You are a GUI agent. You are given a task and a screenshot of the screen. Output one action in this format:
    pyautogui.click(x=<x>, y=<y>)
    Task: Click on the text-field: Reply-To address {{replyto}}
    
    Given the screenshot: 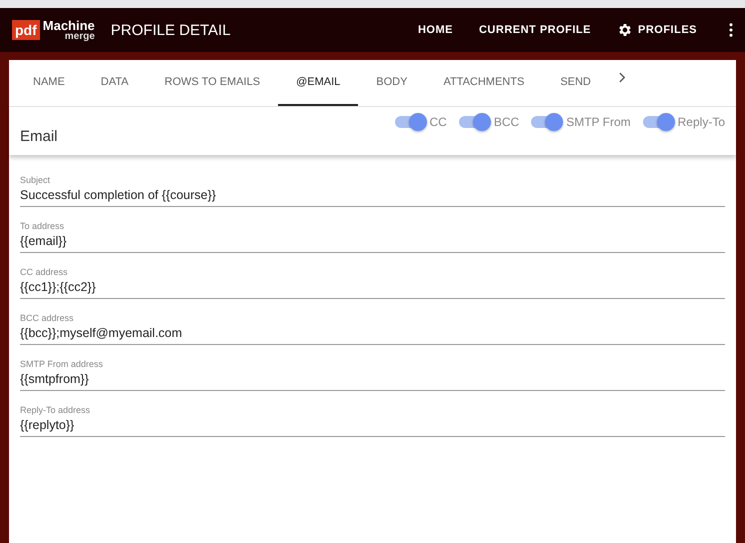 What is the action you would take?
    pyautogui.click(x=372, y=421)
    